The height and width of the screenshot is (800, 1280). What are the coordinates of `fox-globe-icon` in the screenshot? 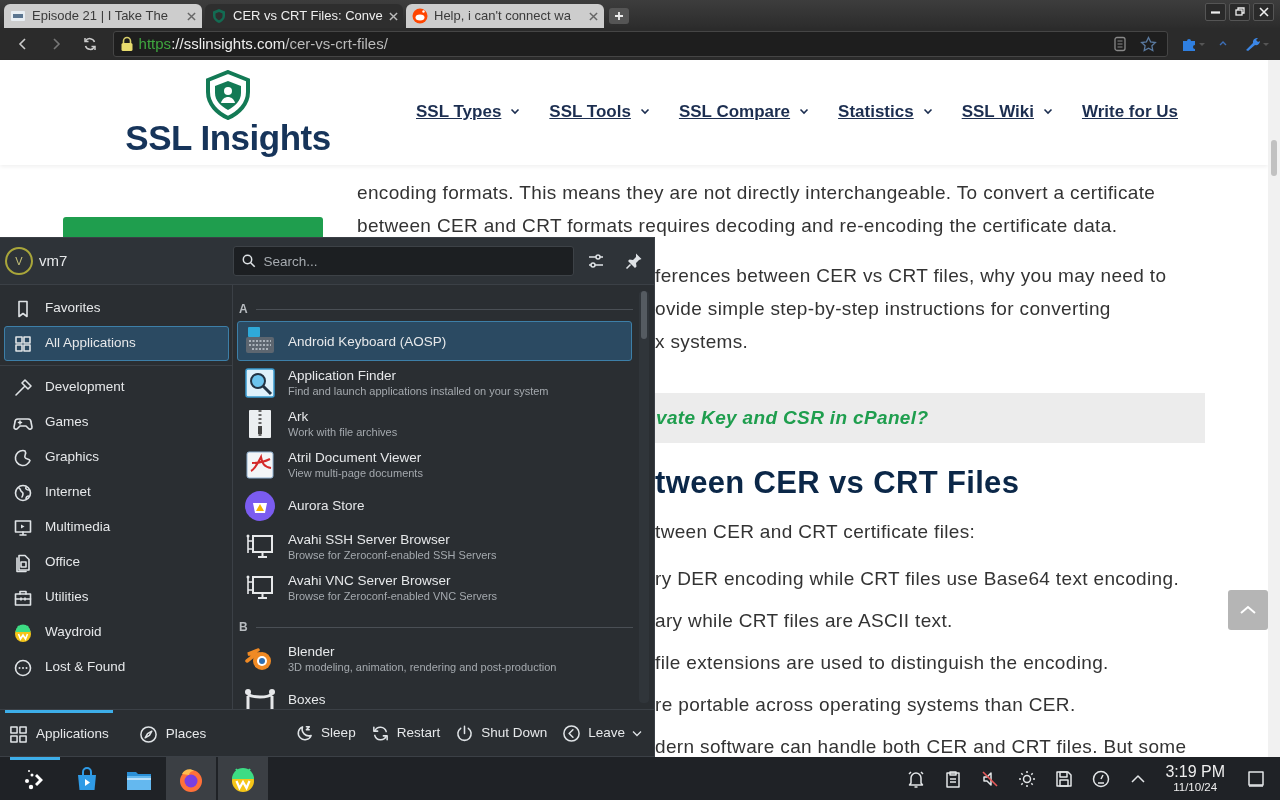 It's located at (191, 780).